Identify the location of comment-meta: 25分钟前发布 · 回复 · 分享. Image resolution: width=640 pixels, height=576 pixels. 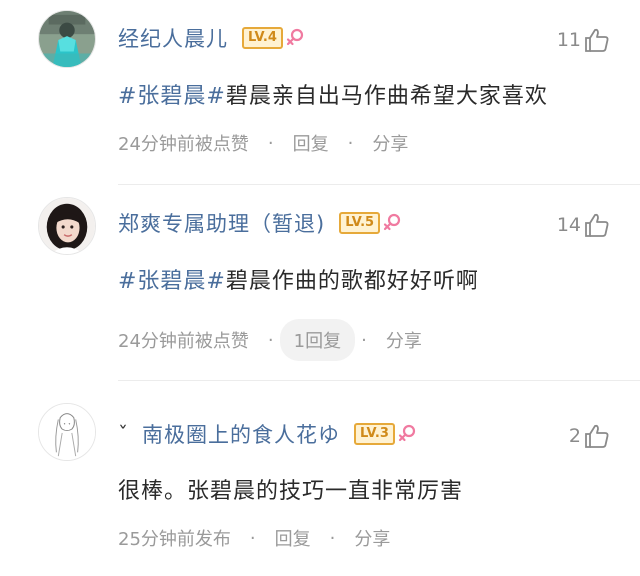
(254, 538).